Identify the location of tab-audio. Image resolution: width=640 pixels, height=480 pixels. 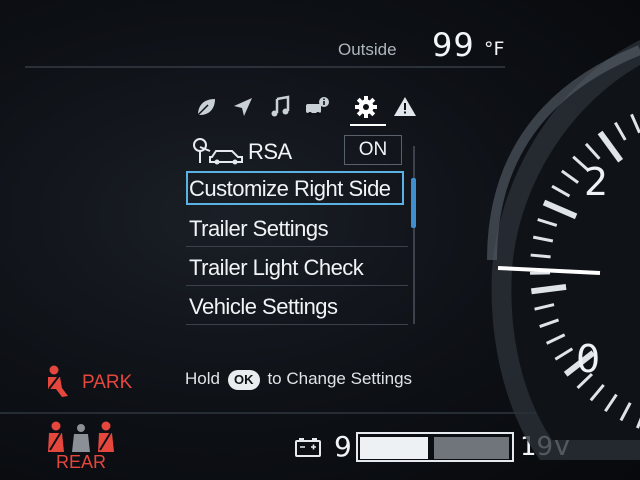
(280, 107).